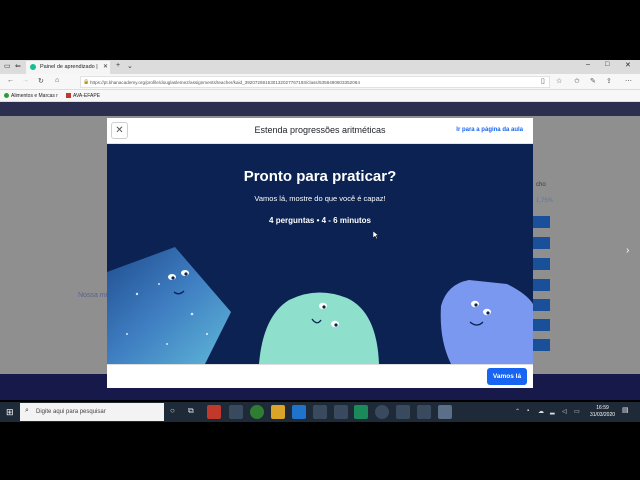 This screenshot has width=640, height=480. Describe the element at coordinates (320, 176) in the screenshot. I see `hero-title: Pronto para praticar?` at that location.